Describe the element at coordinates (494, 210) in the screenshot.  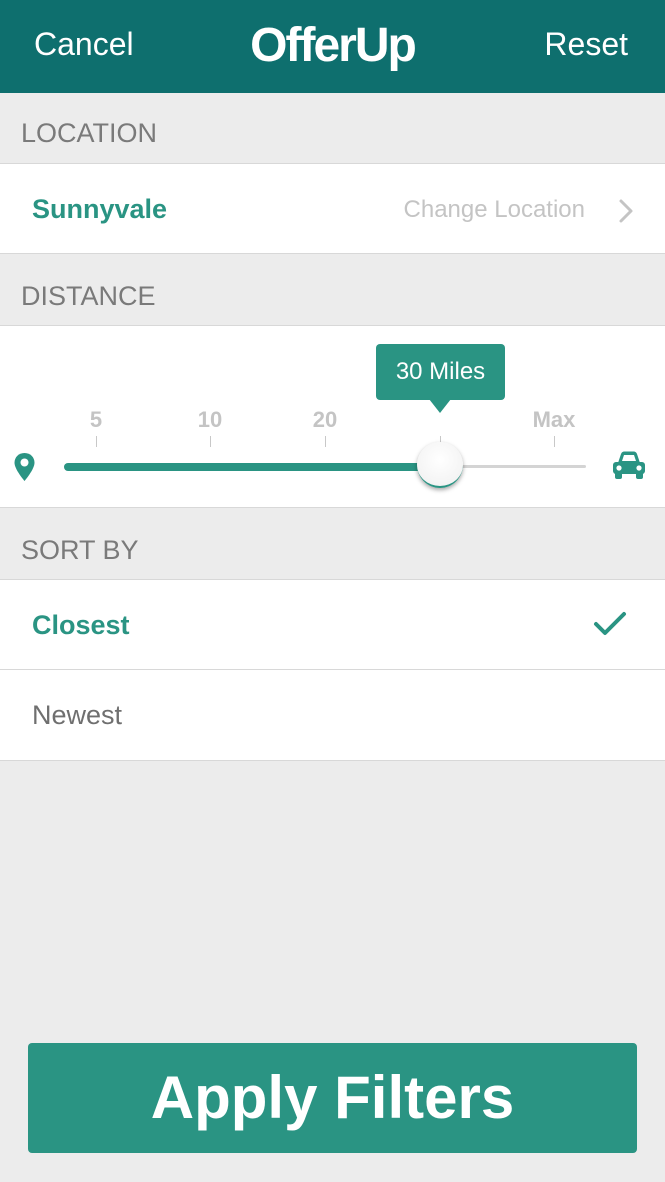
I see `change-location-link: Change Location` at that location.